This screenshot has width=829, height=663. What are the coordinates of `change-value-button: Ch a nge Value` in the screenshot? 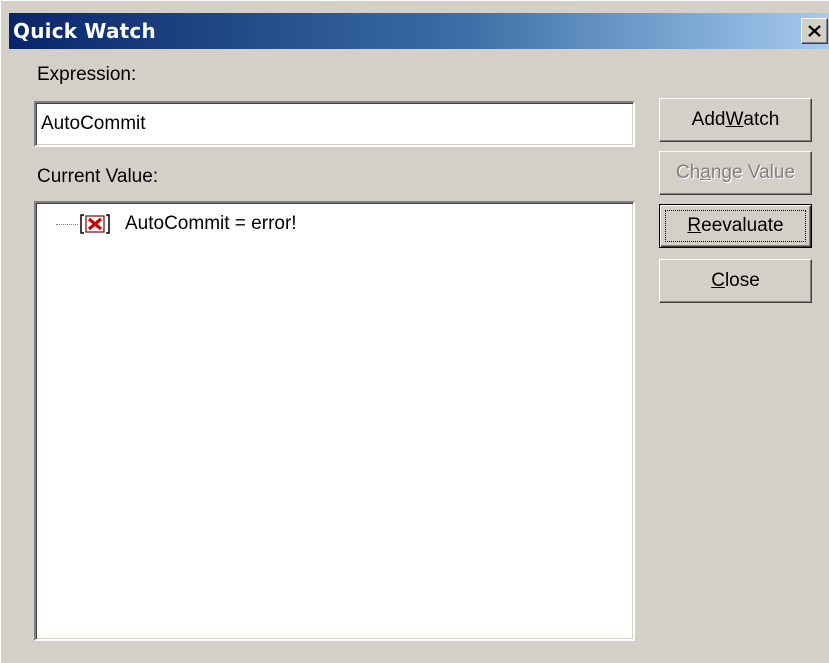 It's located at (735, 173).